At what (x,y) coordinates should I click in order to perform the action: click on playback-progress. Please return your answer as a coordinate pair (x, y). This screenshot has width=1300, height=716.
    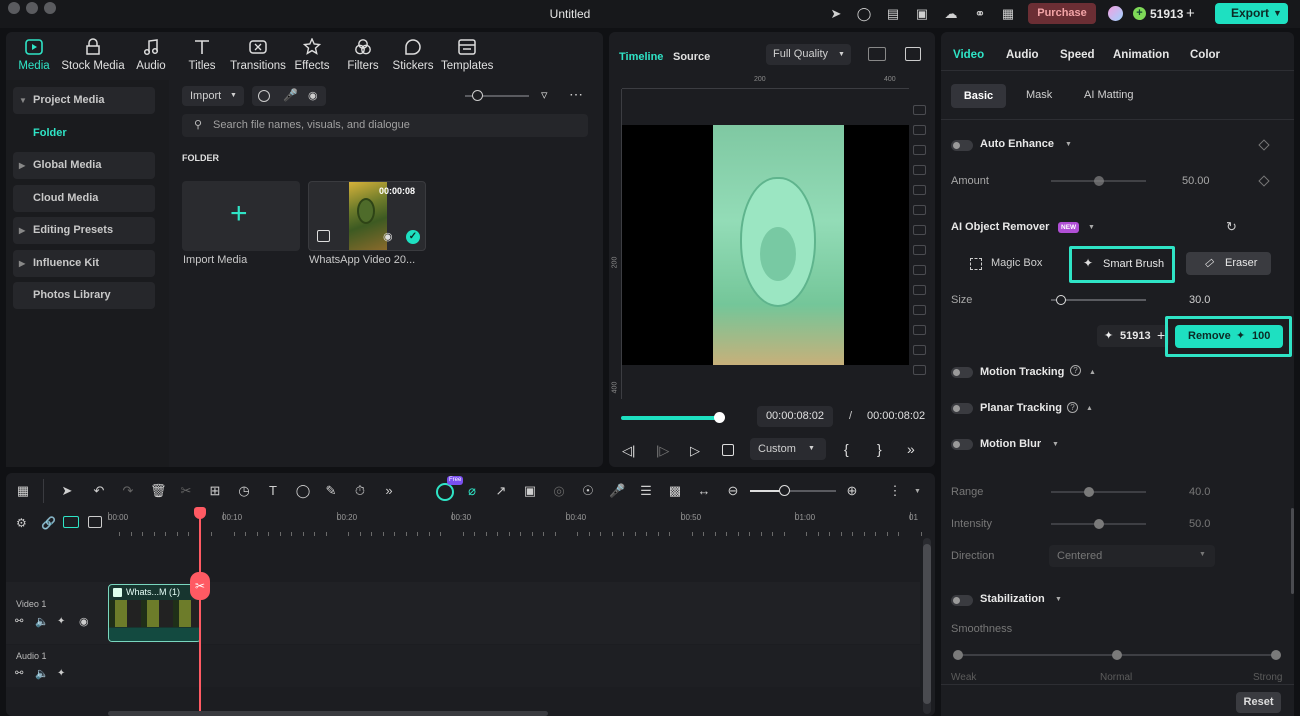
    Looking at the image, I should click on (673, 417).